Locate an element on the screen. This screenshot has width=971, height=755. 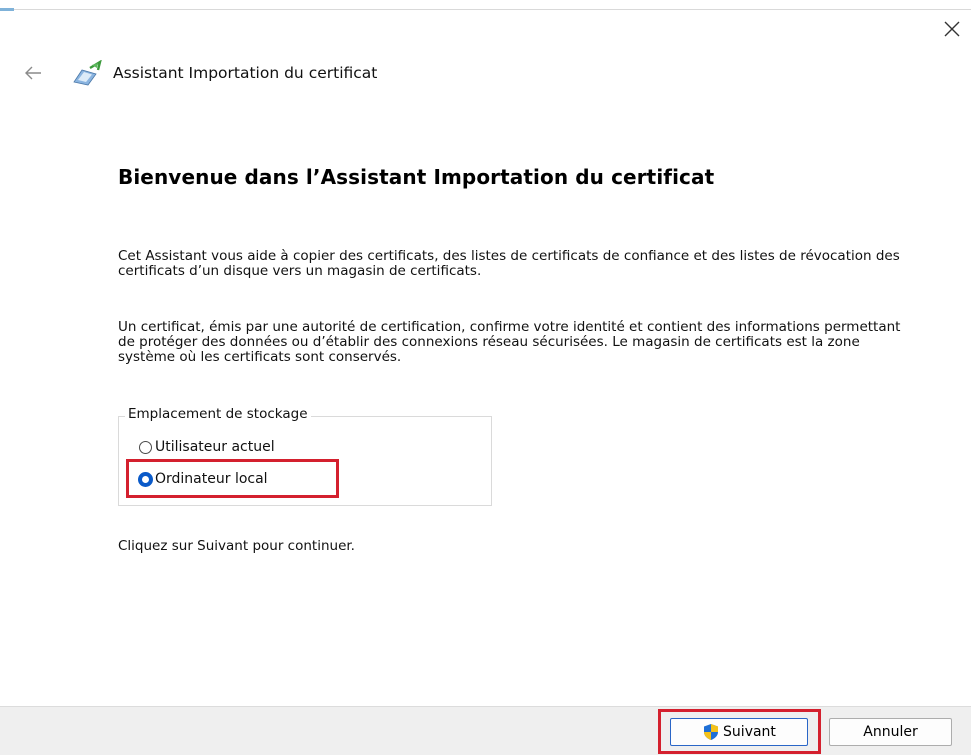
cancel-button: Annuler is located at coordinates (890, 732).